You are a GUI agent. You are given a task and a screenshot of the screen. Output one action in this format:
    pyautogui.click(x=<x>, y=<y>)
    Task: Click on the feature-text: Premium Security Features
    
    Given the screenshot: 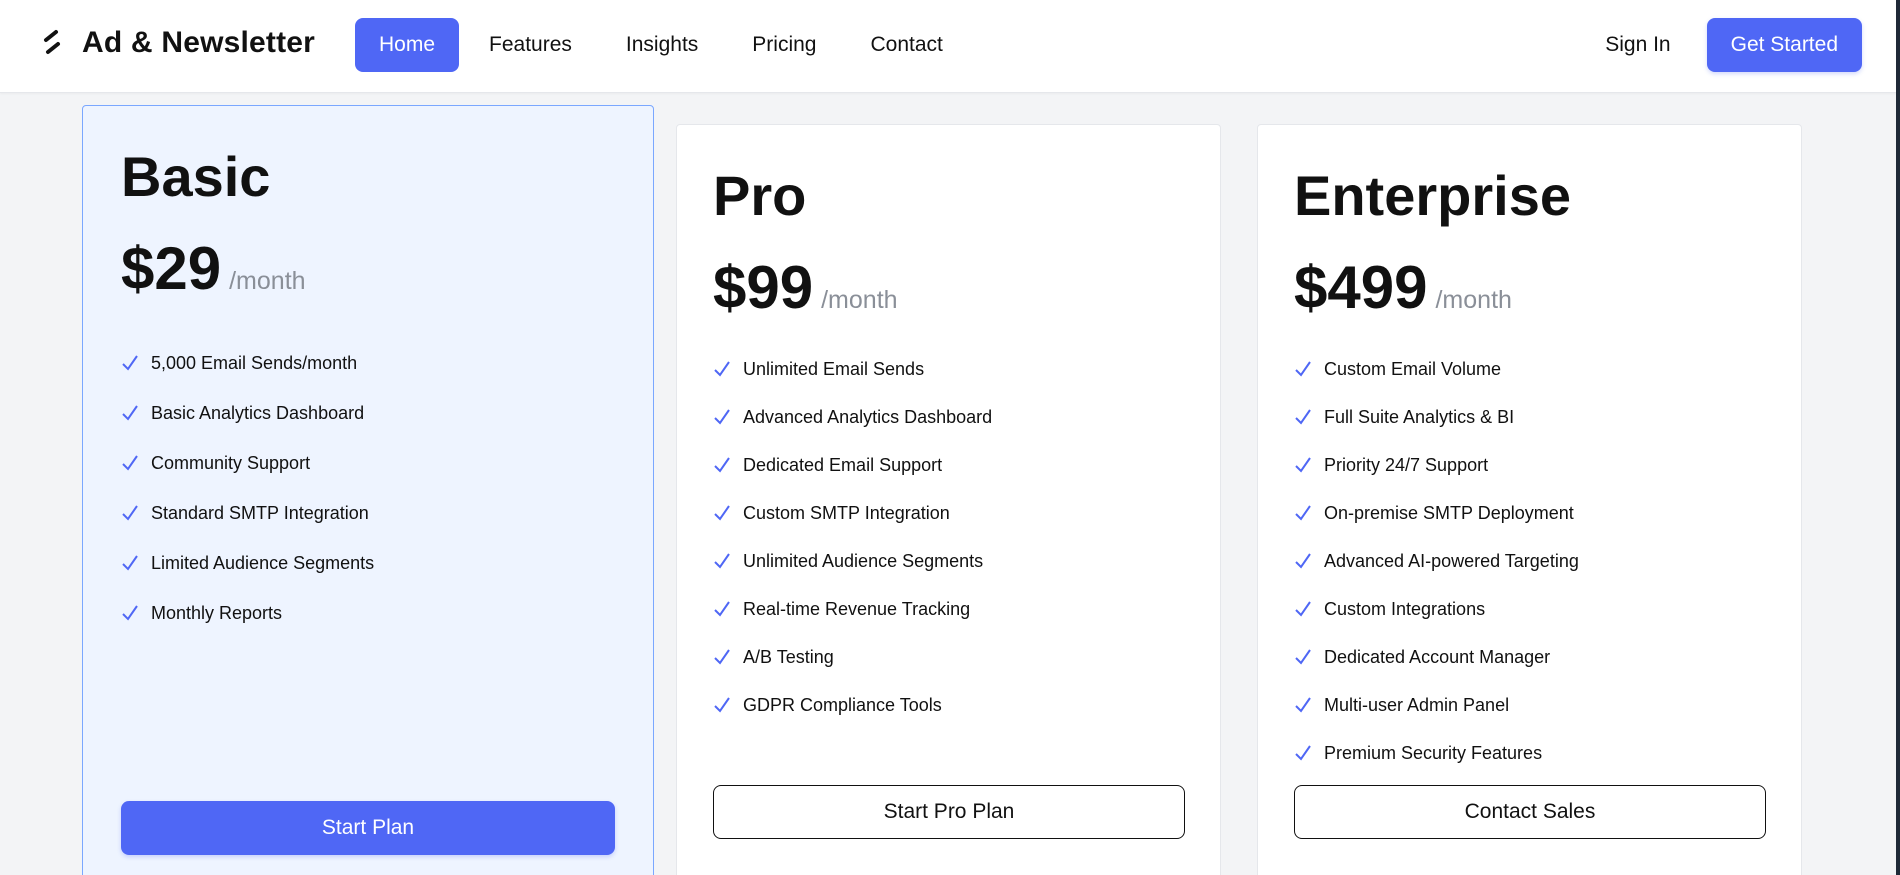 What is the action you would take?
    pyautogui.click(x=1433, y=752)
    